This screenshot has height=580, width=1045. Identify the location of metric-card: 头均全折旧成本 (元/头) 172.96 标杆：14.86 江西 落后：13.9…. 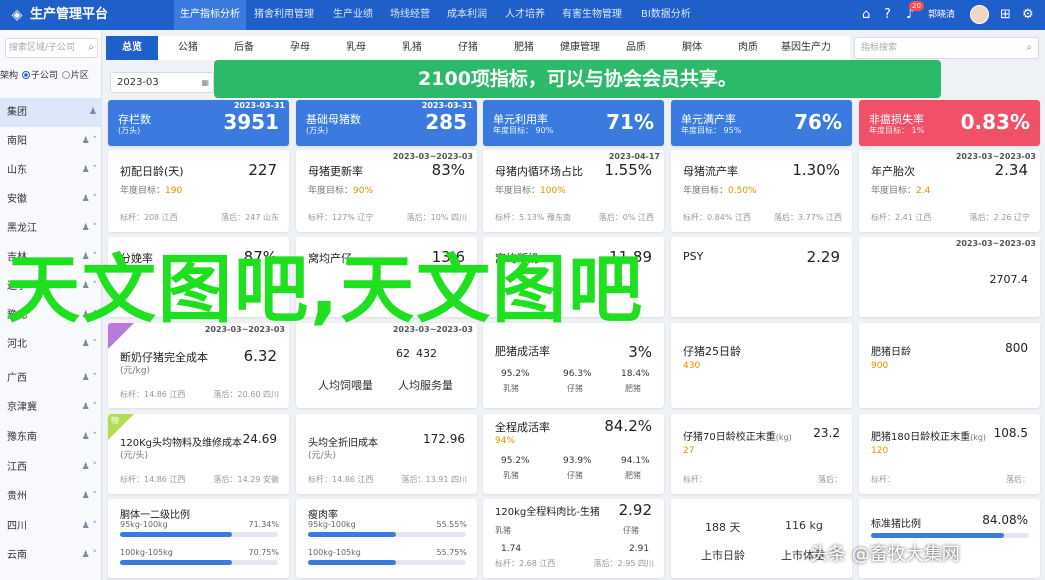
(386, 454).